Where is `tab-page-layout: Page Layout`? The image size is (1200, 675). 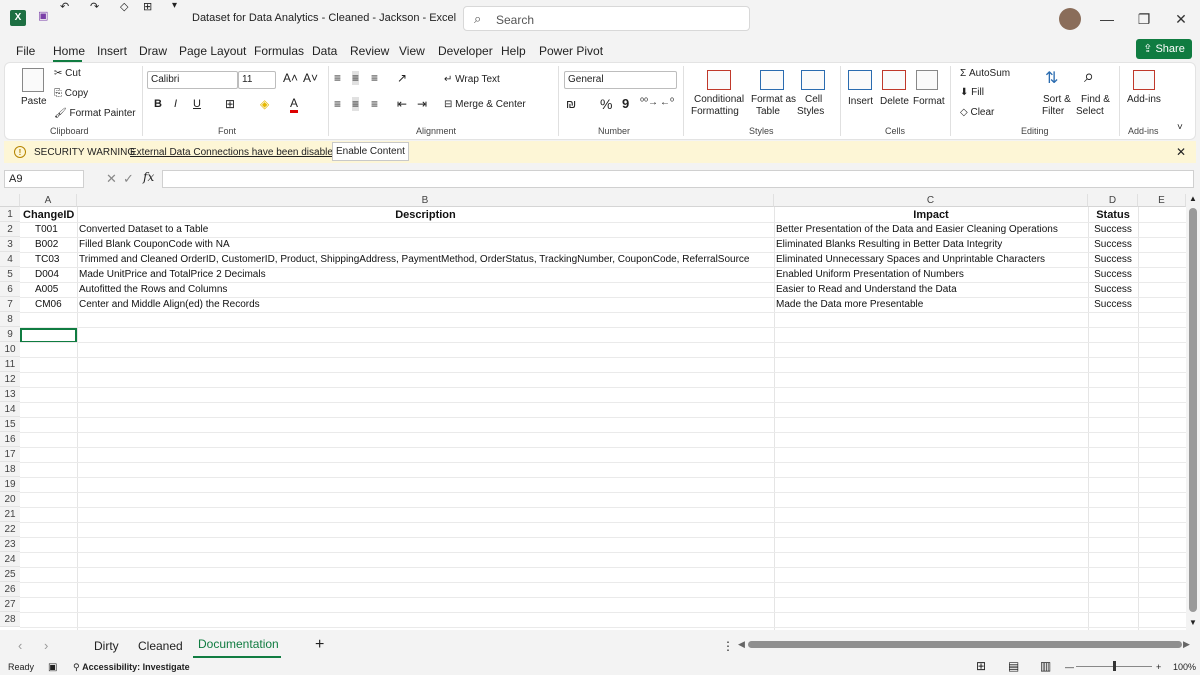 tab-page-layout: Page Layout is located at coordinates (212, 51).